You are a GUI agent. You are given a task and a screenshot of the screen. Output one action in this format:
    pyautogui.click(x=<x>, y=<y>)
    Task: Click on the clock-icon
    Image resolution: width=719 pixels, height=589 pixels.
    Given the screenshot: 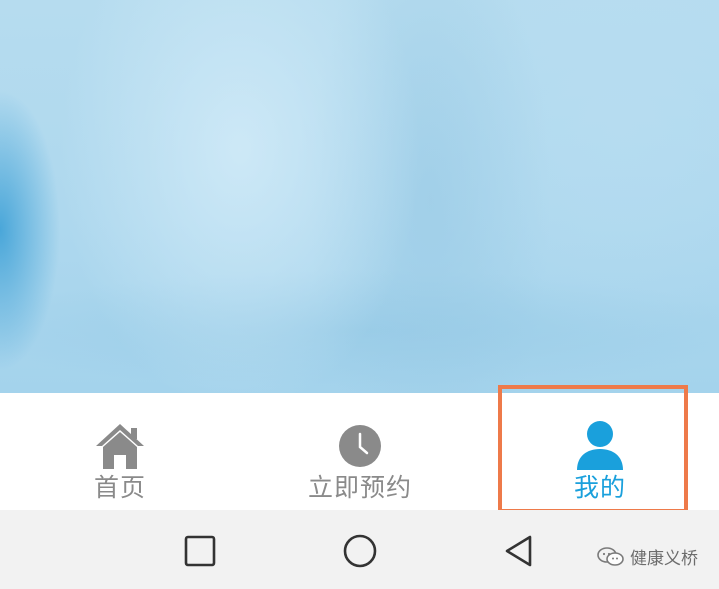 What is the action you would take?
    pyautogui.click(x=360, y=446)
    